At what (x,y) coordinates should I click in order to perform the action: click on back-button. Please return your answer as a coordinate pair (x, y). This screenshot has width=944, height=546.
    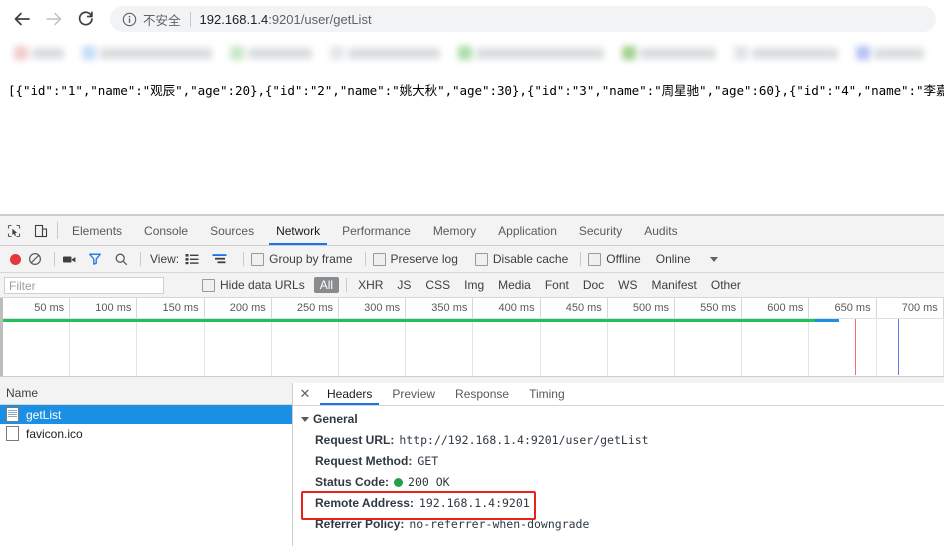
    Looking at the image, I should click on (22, 19).